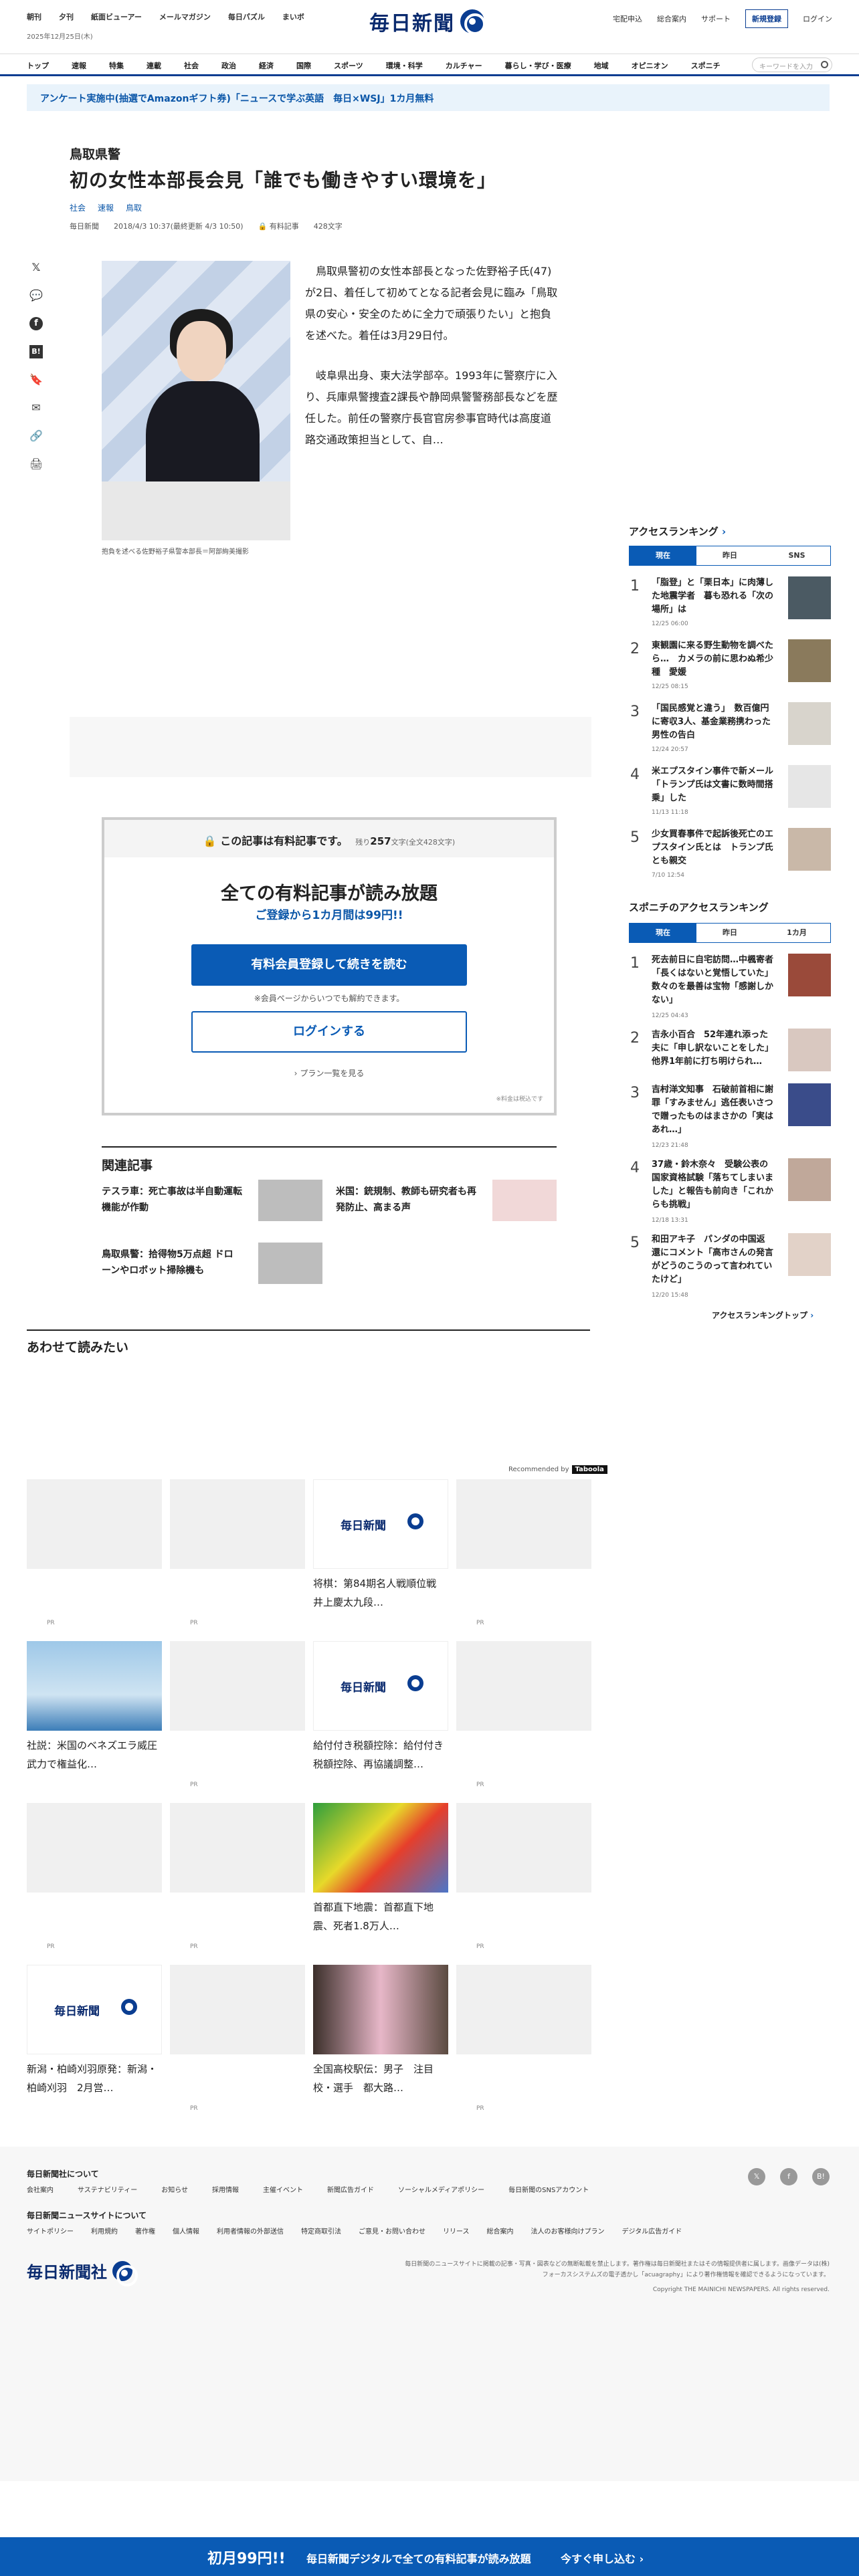 Image resolution: width=859 pixels, height=2576 pixels. What do you see at coordinates (191, 65) in the screenshot?
I see `nav-item-society: 社会` at bounding box center [191, 65].